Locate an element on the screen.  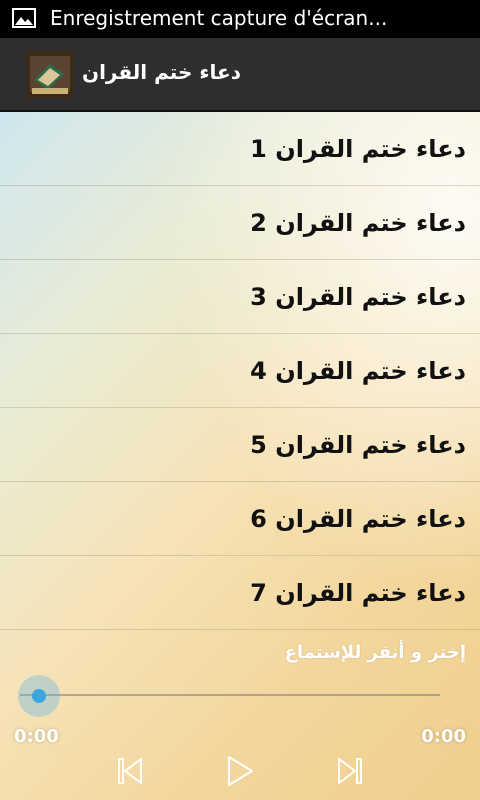
action-bar: دعاء ختم القران is located at coordinates (240, 75).